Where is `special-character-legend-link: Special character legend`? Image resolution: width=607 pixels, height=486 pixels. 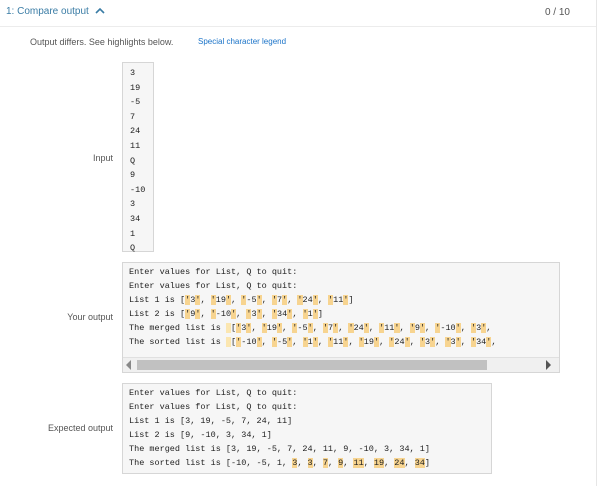
special-character-legend-link: Special character legend is located at coordinates (242, 41).